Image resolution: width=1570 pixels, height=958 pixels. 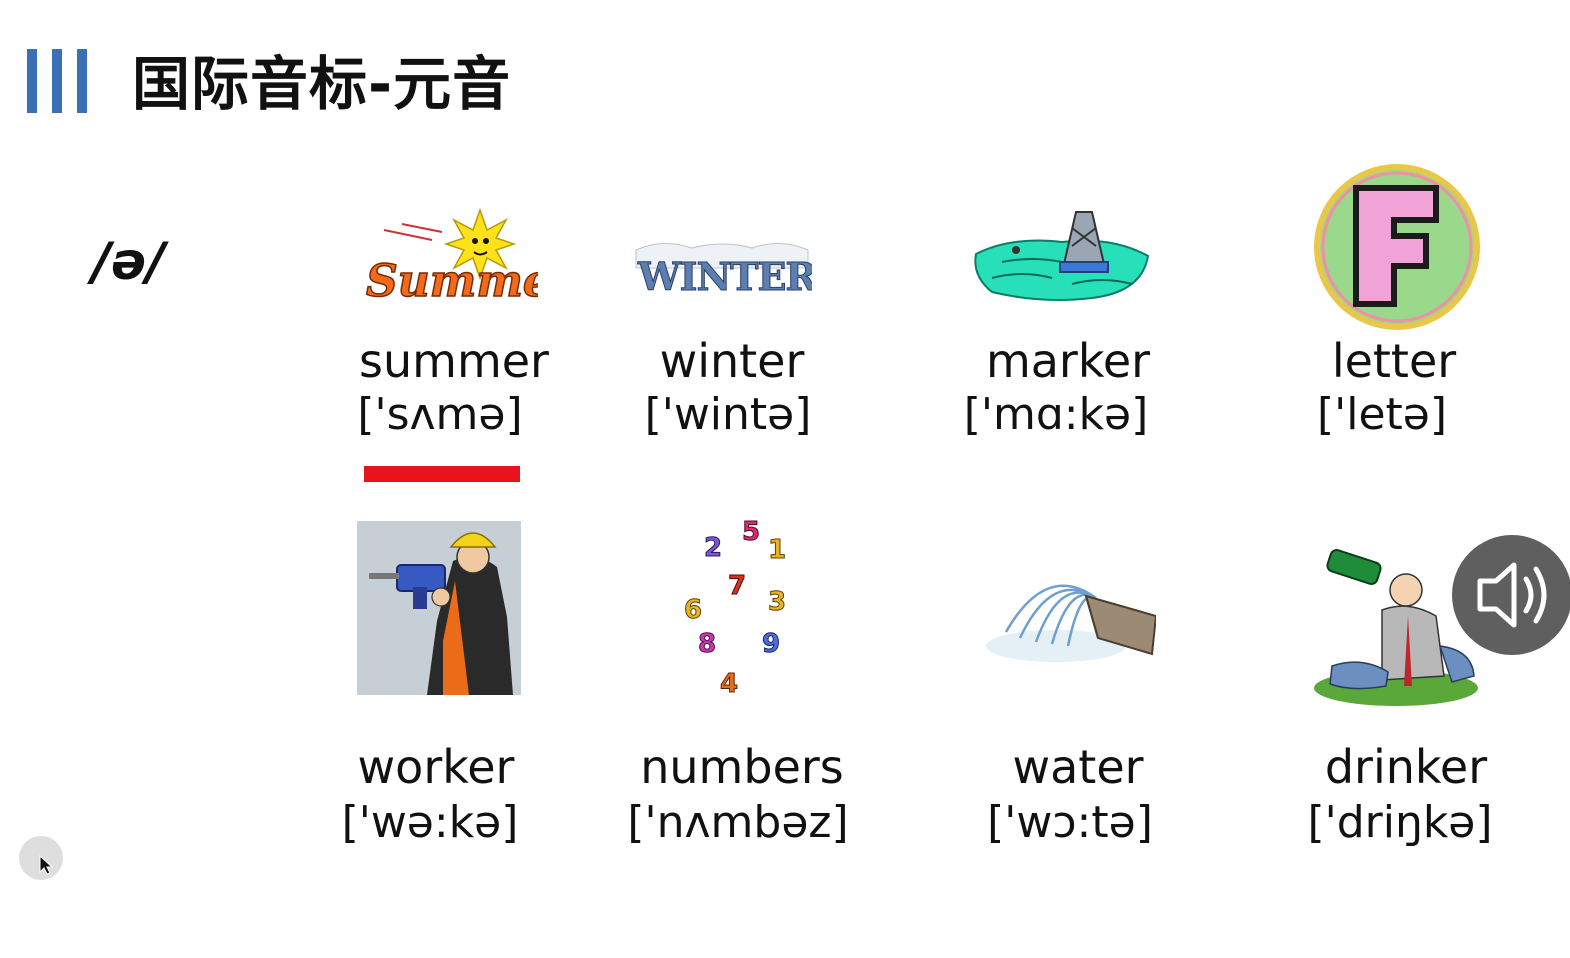 What do you see at coordinates (46, 864) in the screenshot?
I see `mouse-cursor-icon` at bounding box center [46, 864].